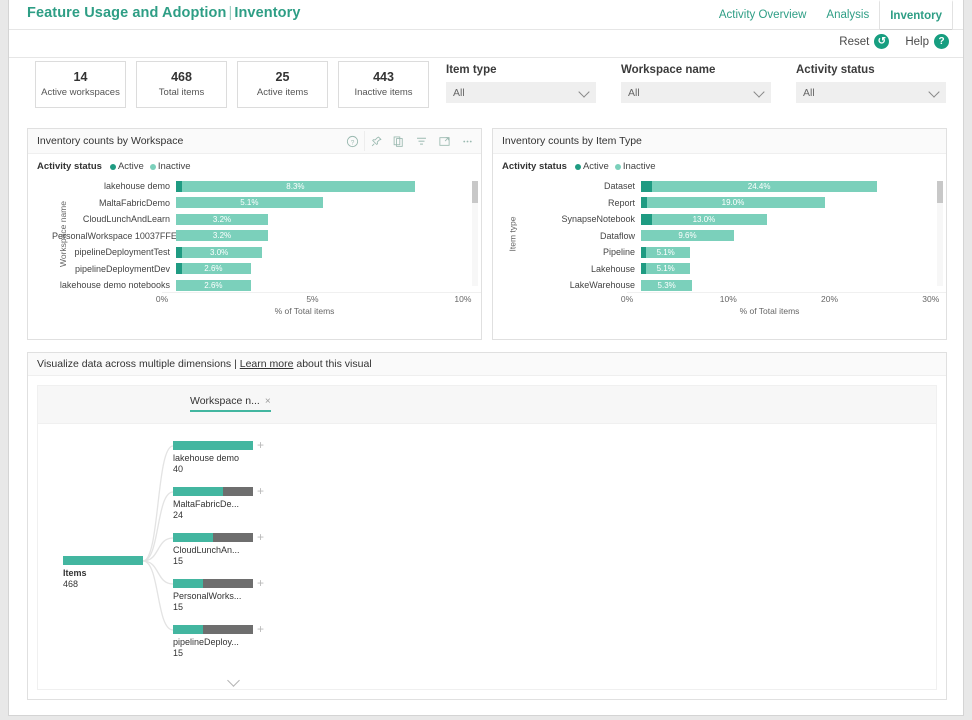 This screenshot has height=720, width=972. Describe the element at coordinates (181, 76) in the screenshot. I see `kpi-value: 468` at that location.